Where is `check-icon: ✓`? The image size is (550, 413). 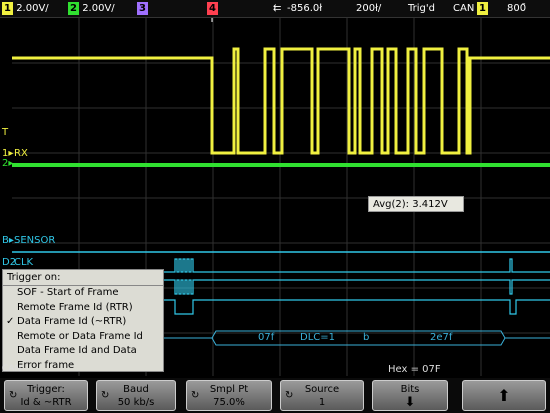 check-icon: ✓ is located at coordinates (10, 321).